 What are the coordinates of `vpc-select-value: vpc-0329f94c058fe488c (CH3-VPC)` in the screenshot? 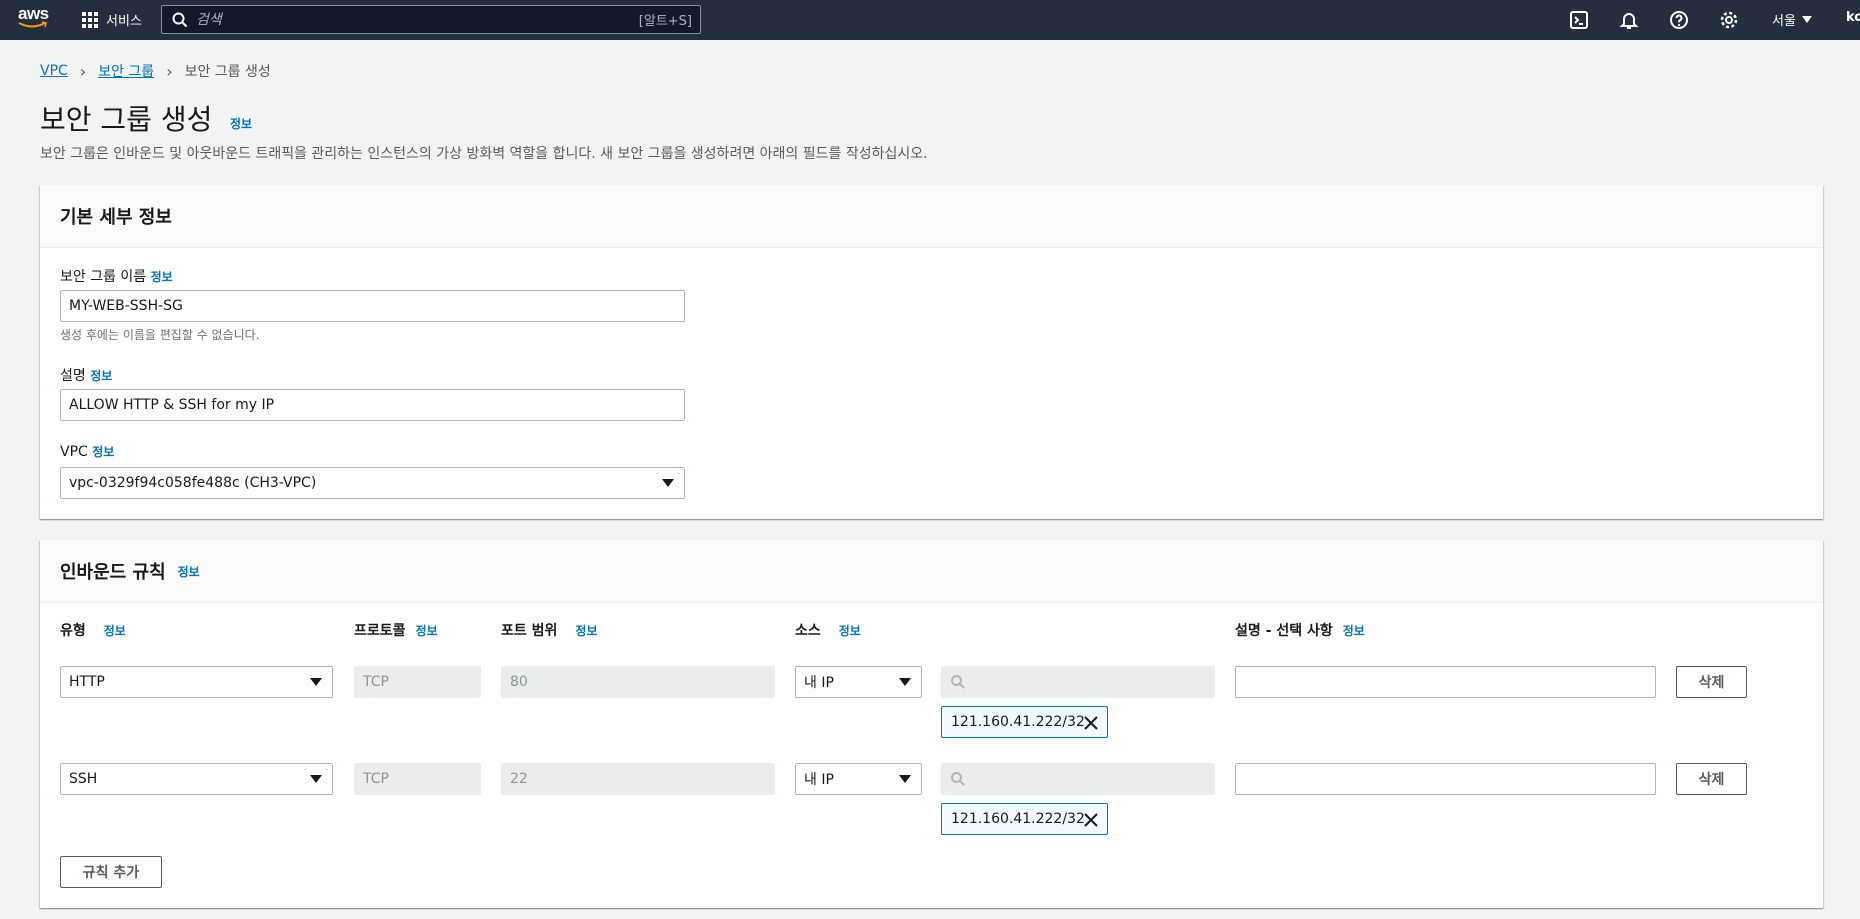 It's located at (193, 483).